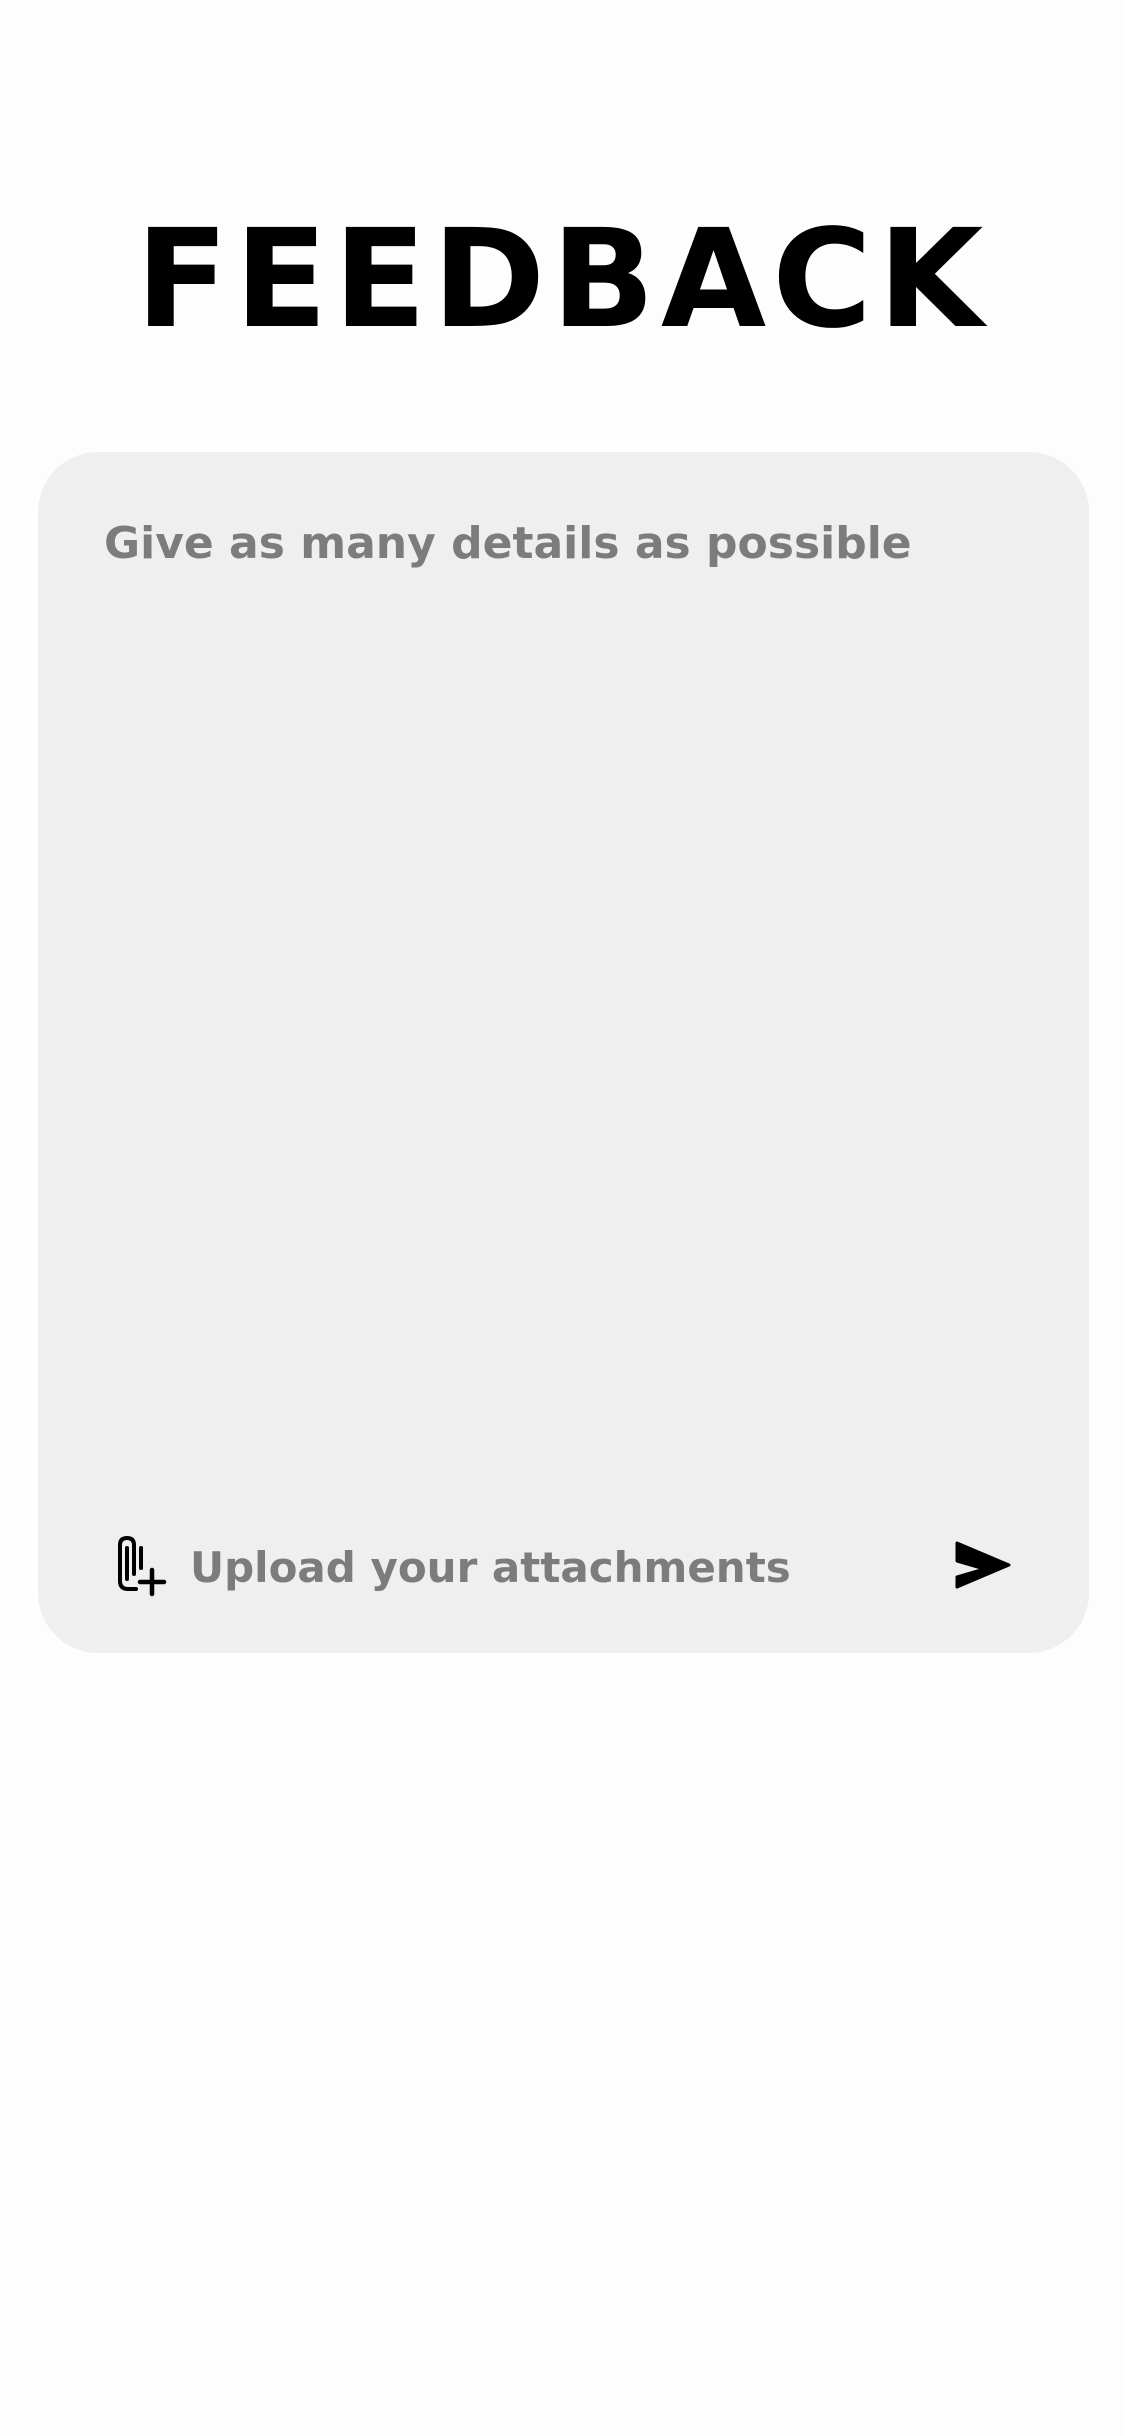 The height and width of the screenshot is (2436, 1125). What do you see at coordinates (562, 280) in the screenshot?
I see `page-title: FEEDBACK` at bounding box center [562, 280].